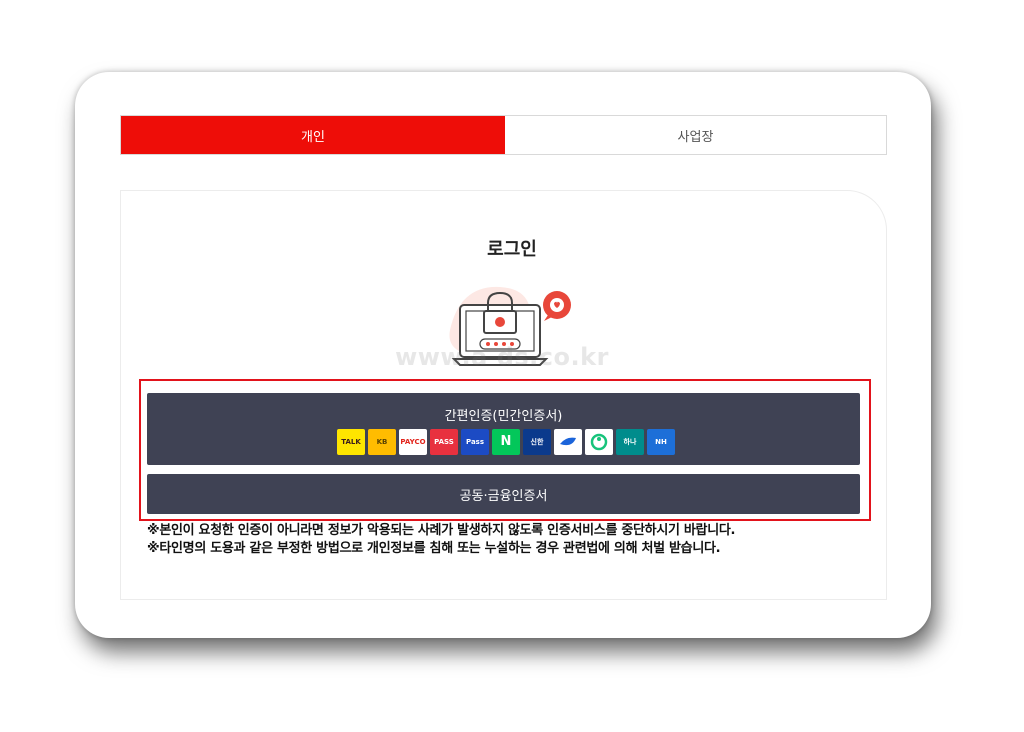 Image resolution: width=1024 pixels, height=732 pixels. I want to click on tab-personal: 개인, so click(313, 135).